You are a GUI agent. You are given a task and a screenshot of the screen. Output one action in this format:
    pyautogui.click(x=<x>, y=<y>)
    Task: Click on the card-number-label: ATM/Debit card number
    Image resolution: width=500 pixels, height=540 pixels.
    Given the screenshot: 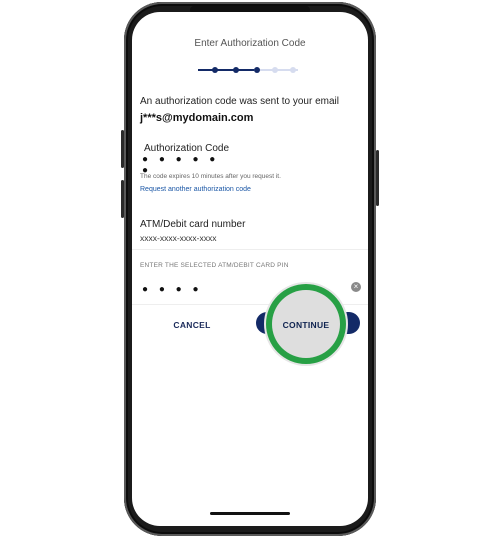 What is the action you would take?
    pyautogui.click(x=193, y=224)
    